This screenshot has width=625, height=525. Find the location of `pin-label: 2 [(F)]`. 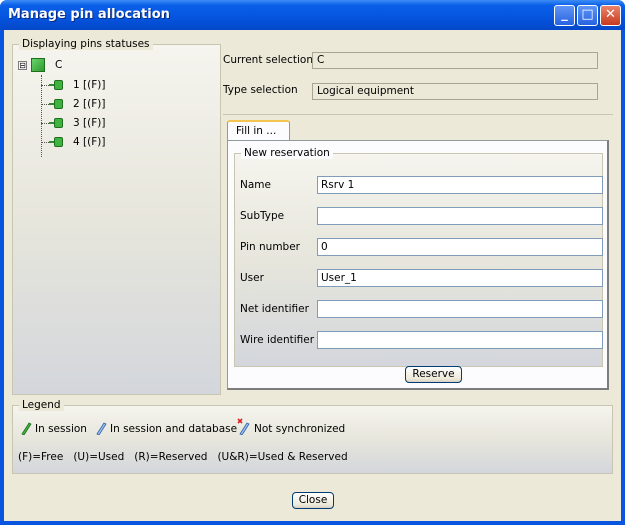

pin-label: 2 [(F)] is located at coordinates (89, 104).